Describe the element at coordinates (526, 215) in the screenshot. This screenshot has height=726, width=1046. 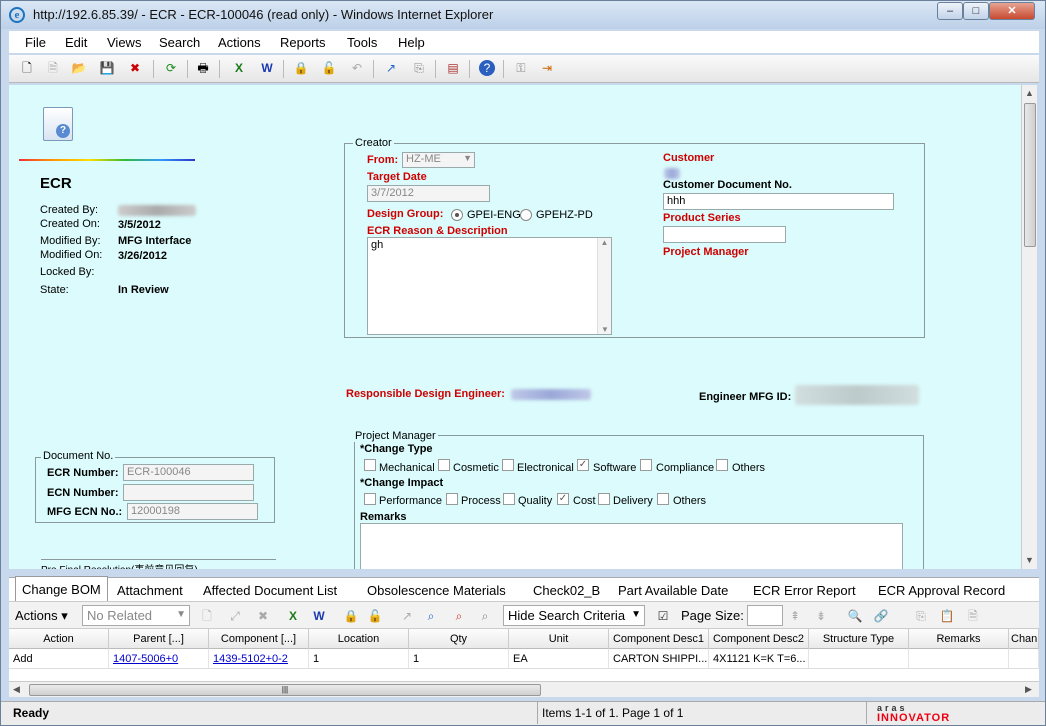
I see `design-group-radio-gpehz` at that location.